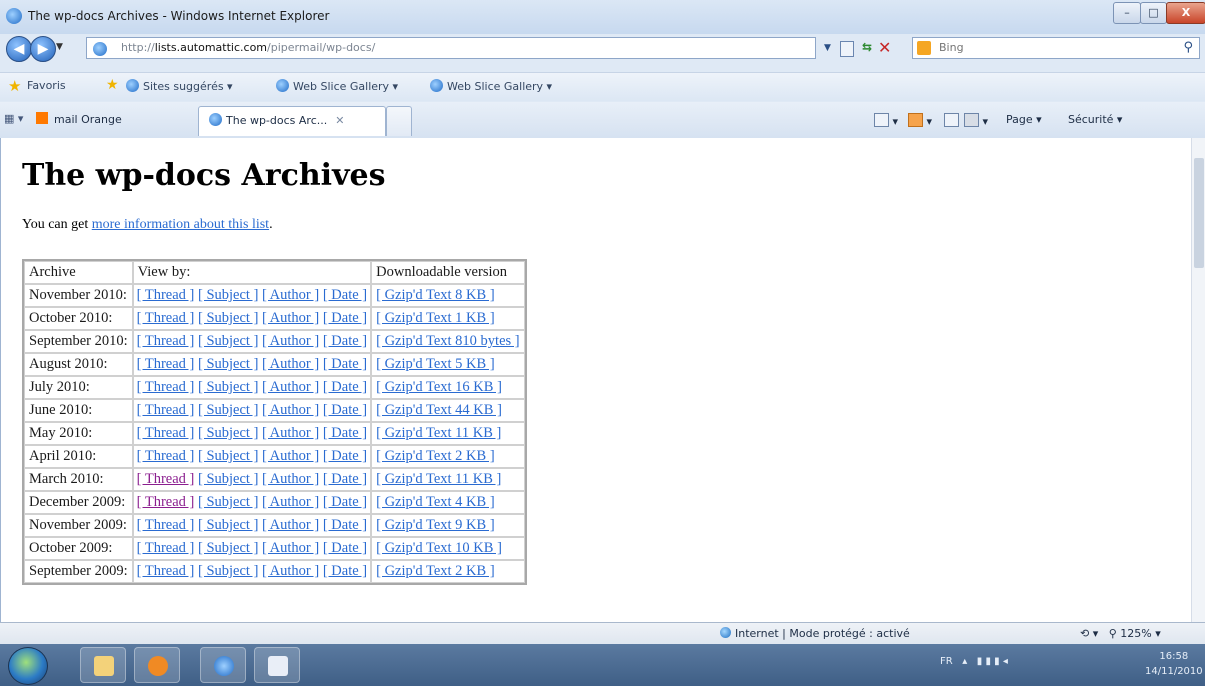 Image resolution: width=1205 pixels, height=686 pixels. Describe the element at coordinates (223, 665) in the screenshot. I see `taskbar-internet-explorer` at that location.